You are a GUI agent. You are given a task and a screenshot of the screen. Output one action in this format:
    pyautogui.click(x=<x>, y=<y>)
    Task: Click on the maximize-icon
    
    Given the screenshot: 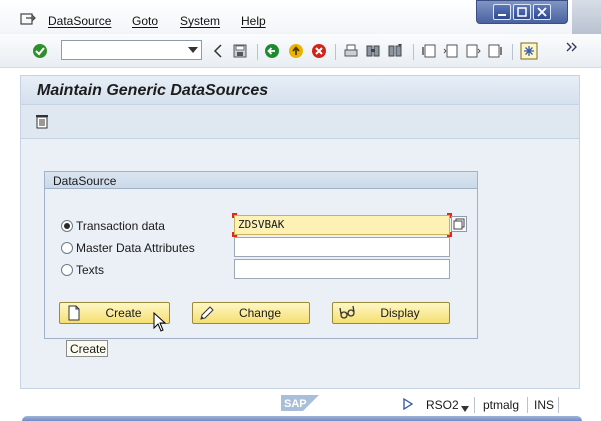 What is the action you would take?
    pyautogui.click(x=522, y=12)
    